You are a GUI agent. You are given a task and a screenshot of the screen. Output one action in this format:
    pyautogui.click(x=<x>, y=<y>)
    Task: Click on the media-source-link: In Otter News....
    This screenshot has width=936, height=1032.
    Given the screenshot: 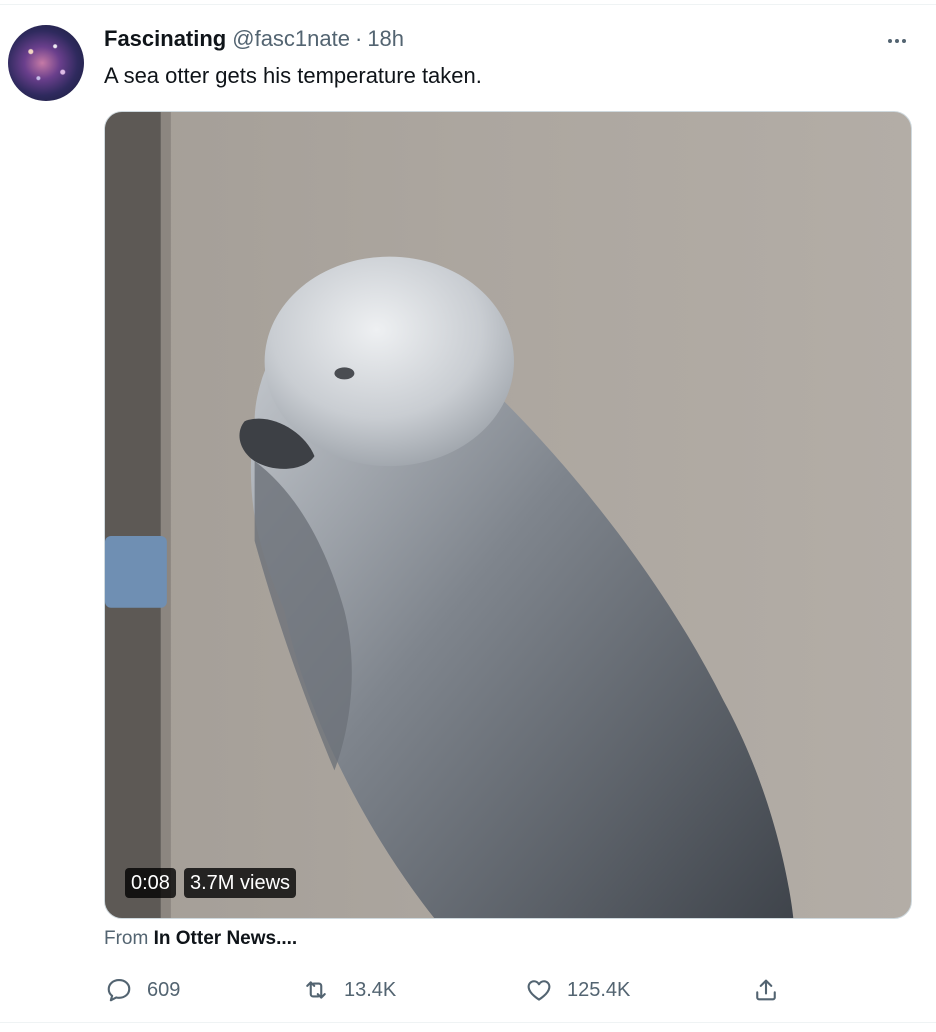 What is the action you would take?
    pyautogui.click(x=226, y=938)
    